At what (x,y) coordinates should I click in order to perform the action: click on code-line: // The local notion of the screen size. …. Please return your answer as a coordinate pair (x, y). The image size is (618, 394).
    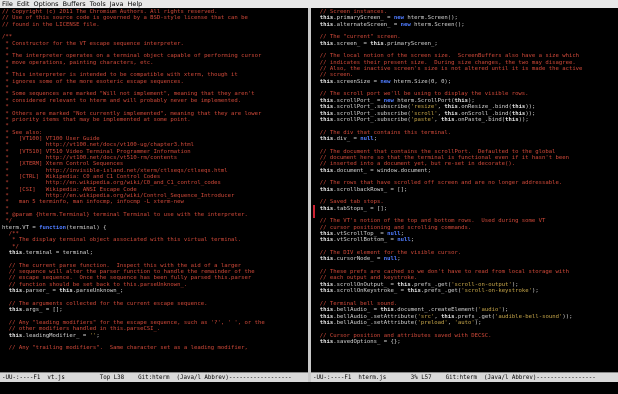
    Looking at the image, I should click on (446, 56).